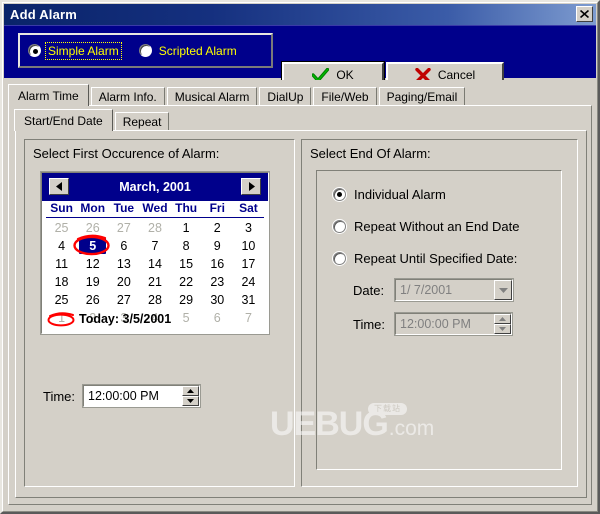 The width and height of the screenshot is (600, 514). I want to click on calendar-day: 18, so click(61, 282).